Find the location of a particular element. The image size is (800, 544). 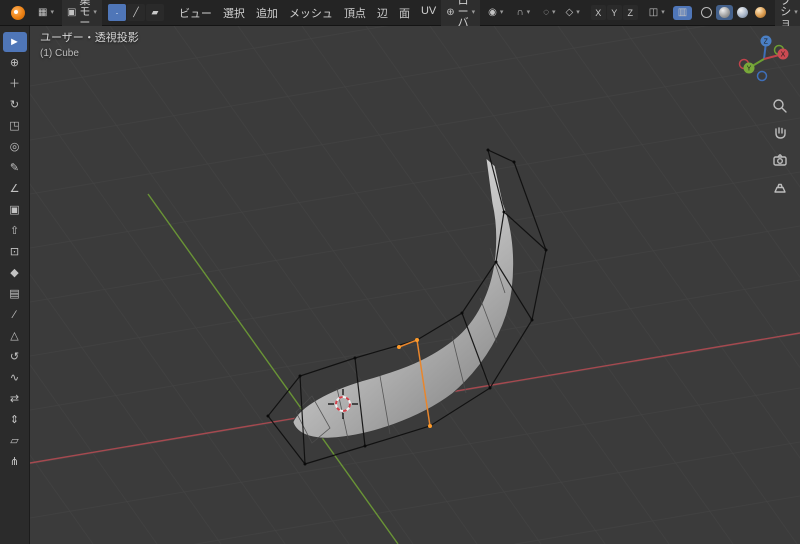

select-mode-group: ∙ ╱ ▰ is located at coordinates (135, 12).